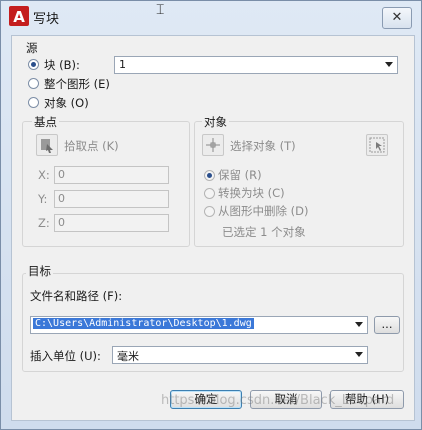  Describe the element at coordinates (33, 102) in the screenshot. I see `radio-objects` at that location.